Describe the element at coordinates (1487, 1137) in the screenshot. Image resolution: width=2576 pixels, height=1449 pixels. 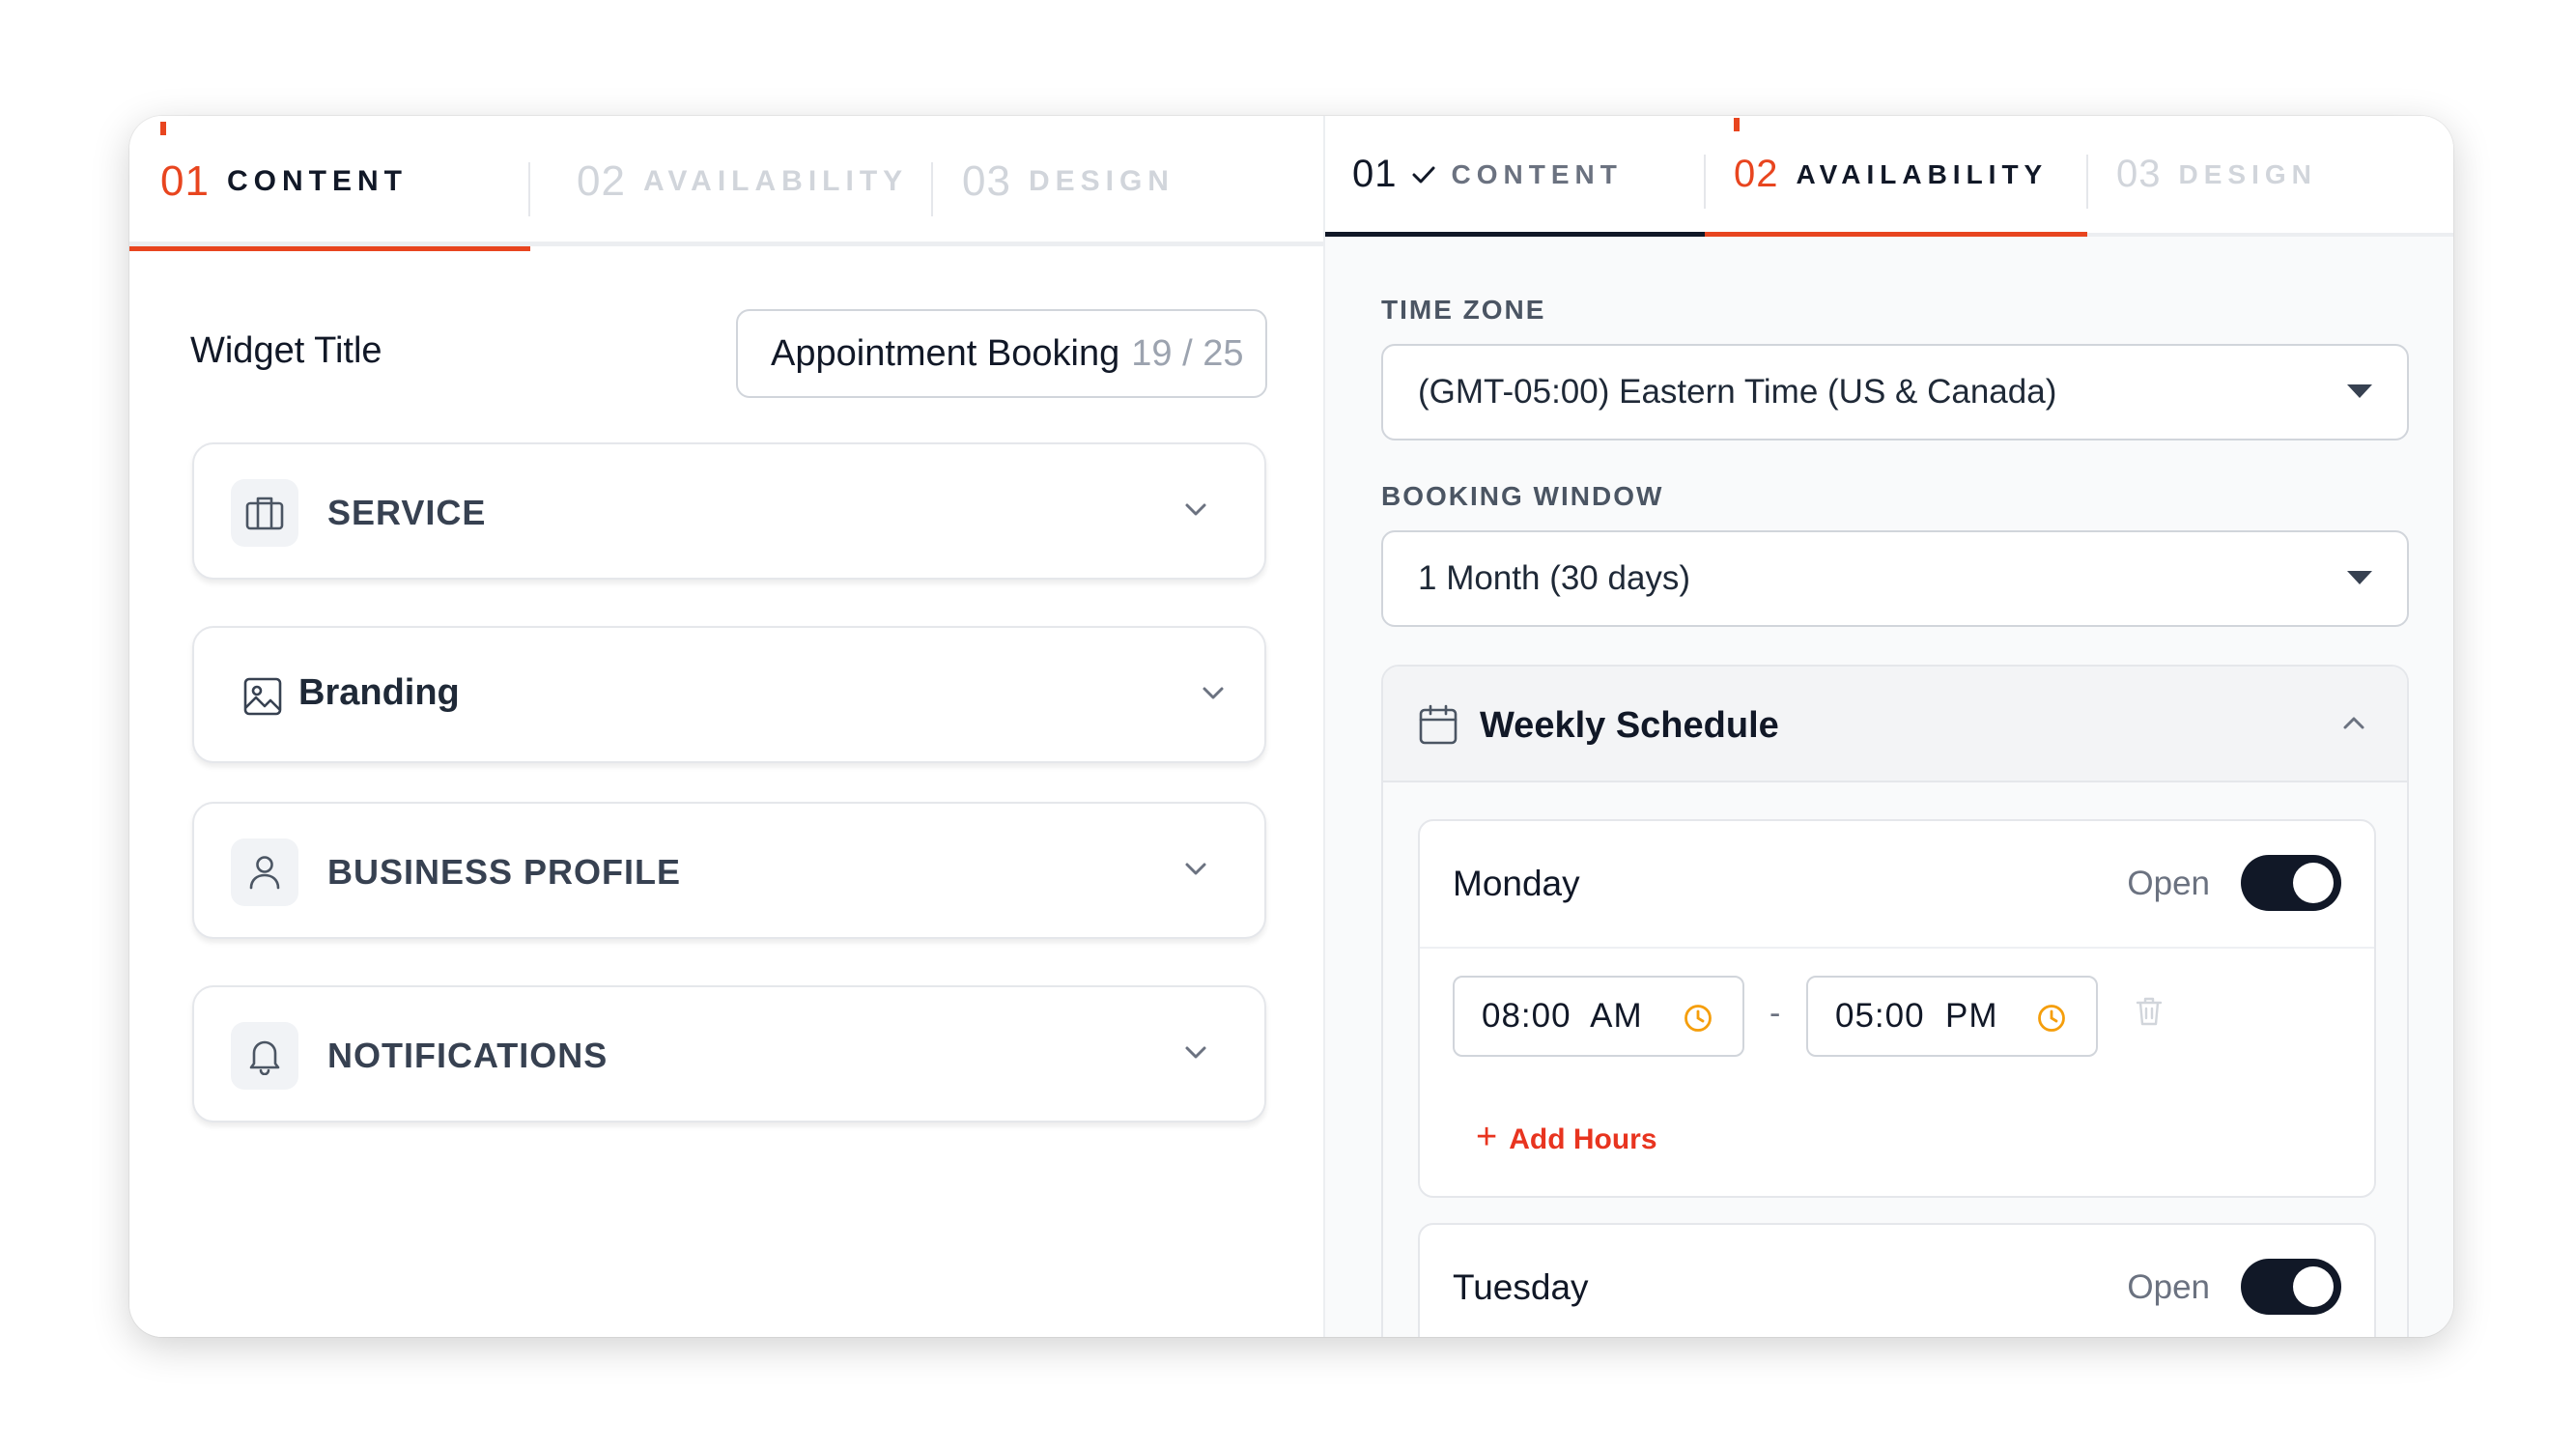
I see `plus-icon: +` at that location.